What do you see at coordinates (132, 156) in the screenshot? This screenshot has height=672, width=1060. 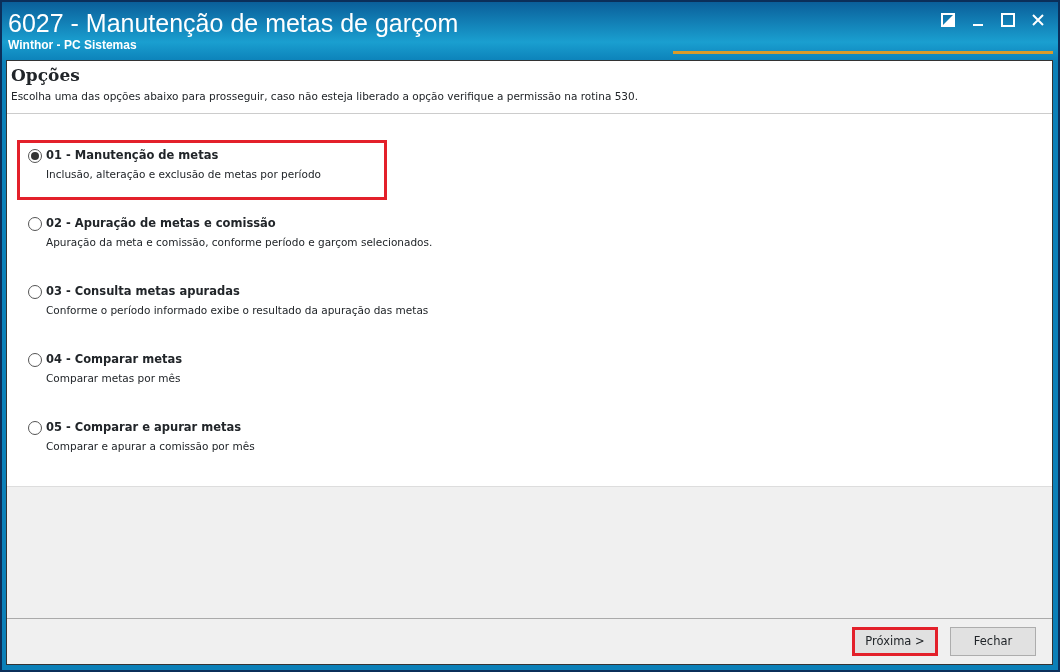 I see `option-label: 01 - Manutenção de metas` at bounding box center [132, 156].